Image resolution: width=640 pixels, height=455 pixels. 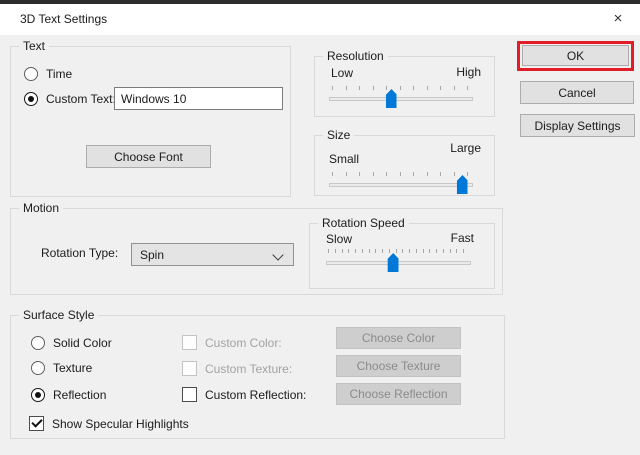 I want to click on time-radio-row: Time, so click(x=48, y=73).